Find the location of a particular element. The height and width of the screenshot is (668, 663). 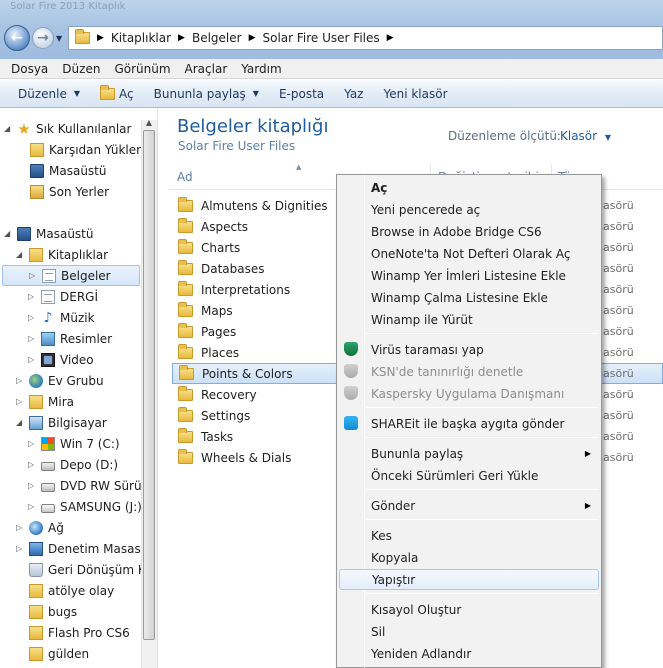

menu-help: Yardım is located at coordinates (261, 69).